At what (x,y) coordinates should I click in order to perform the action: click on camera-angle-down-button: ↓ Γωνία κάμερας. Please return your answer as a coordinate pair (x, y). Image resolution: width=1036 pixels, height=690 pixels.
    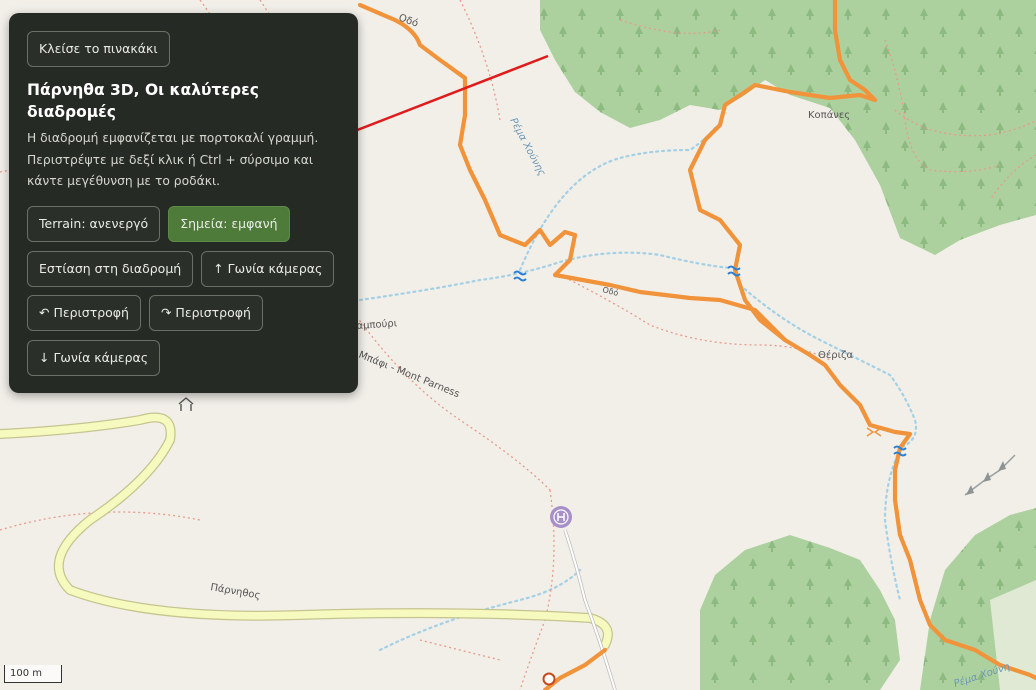
    Looking at the image, I should click on (94, 358).